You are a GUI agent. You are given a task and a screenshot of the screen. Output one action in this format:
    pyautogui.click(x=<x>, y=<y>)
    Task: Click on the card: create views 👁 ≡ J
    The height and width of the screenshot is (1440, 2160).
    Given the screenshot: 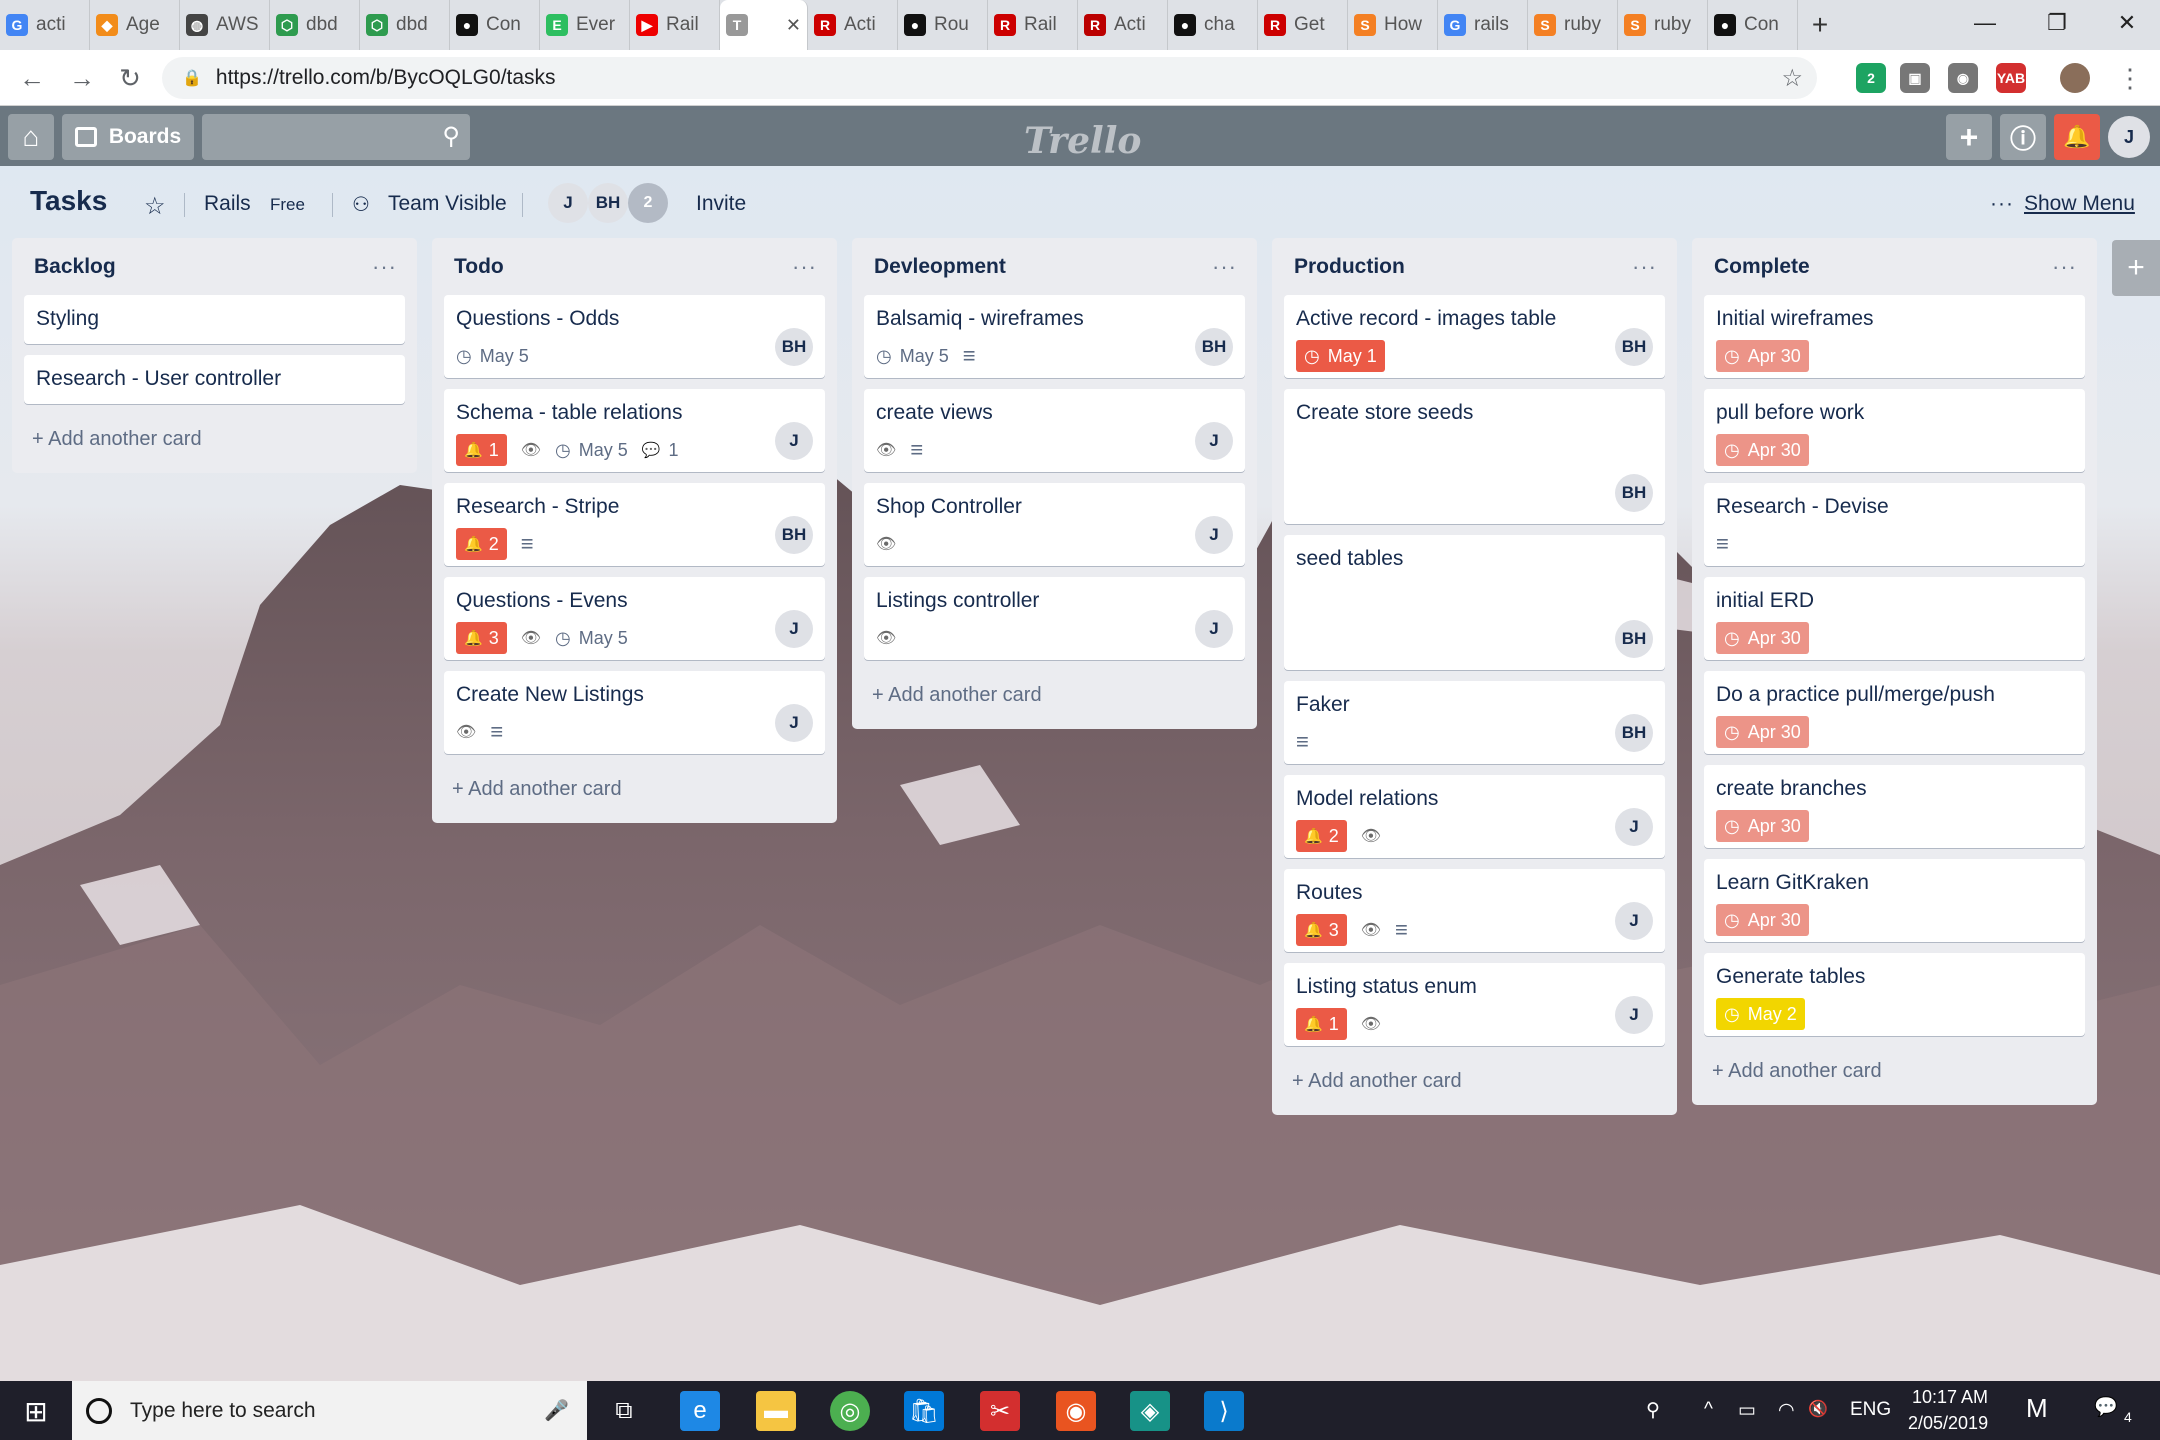 What is the action you would take?
    pyautogui.click(x=1054, y=430)
    